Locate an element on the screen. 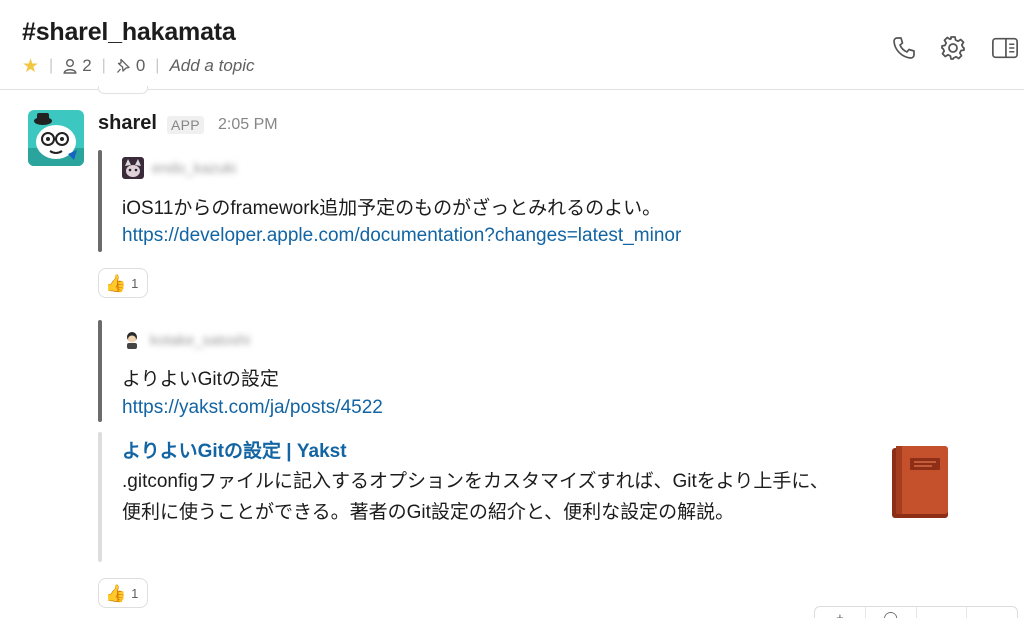 The image size is (1024, 618). add-topic-link: Add a topic is located at coordinates (211, 66).